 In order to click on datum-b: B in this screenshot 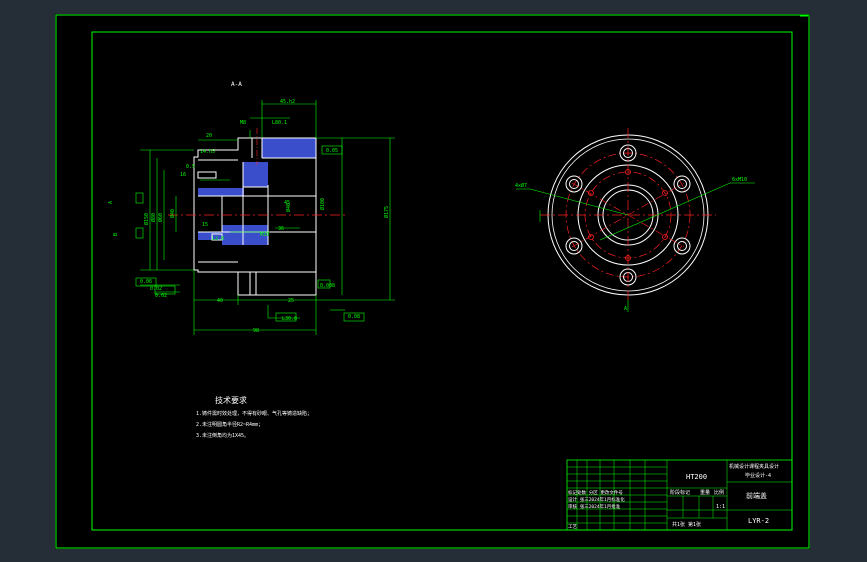, I will do `click(116, 234)`.